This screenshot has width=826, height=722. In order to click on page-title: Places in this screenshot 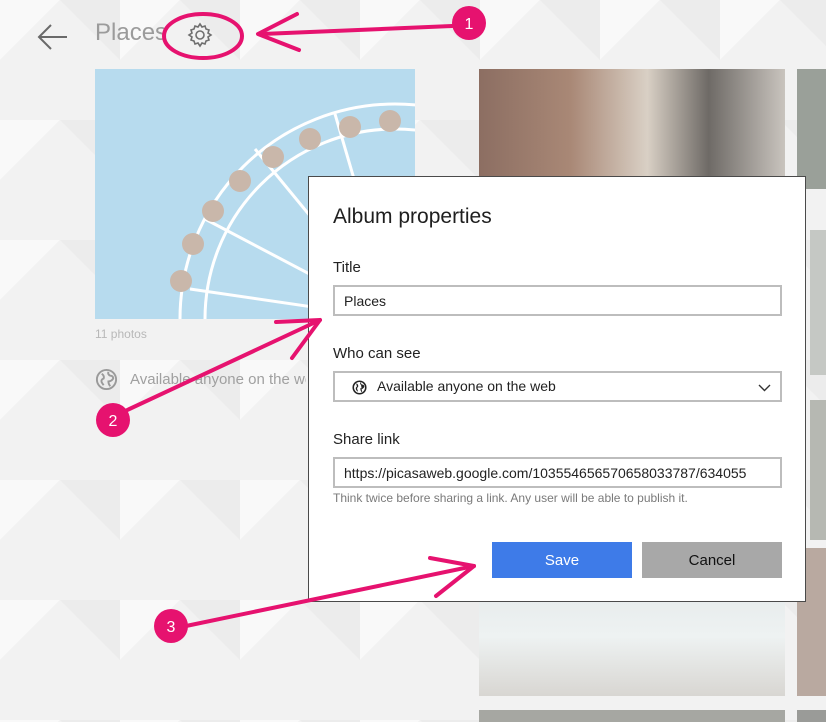, I will do `click(131, 32)`.